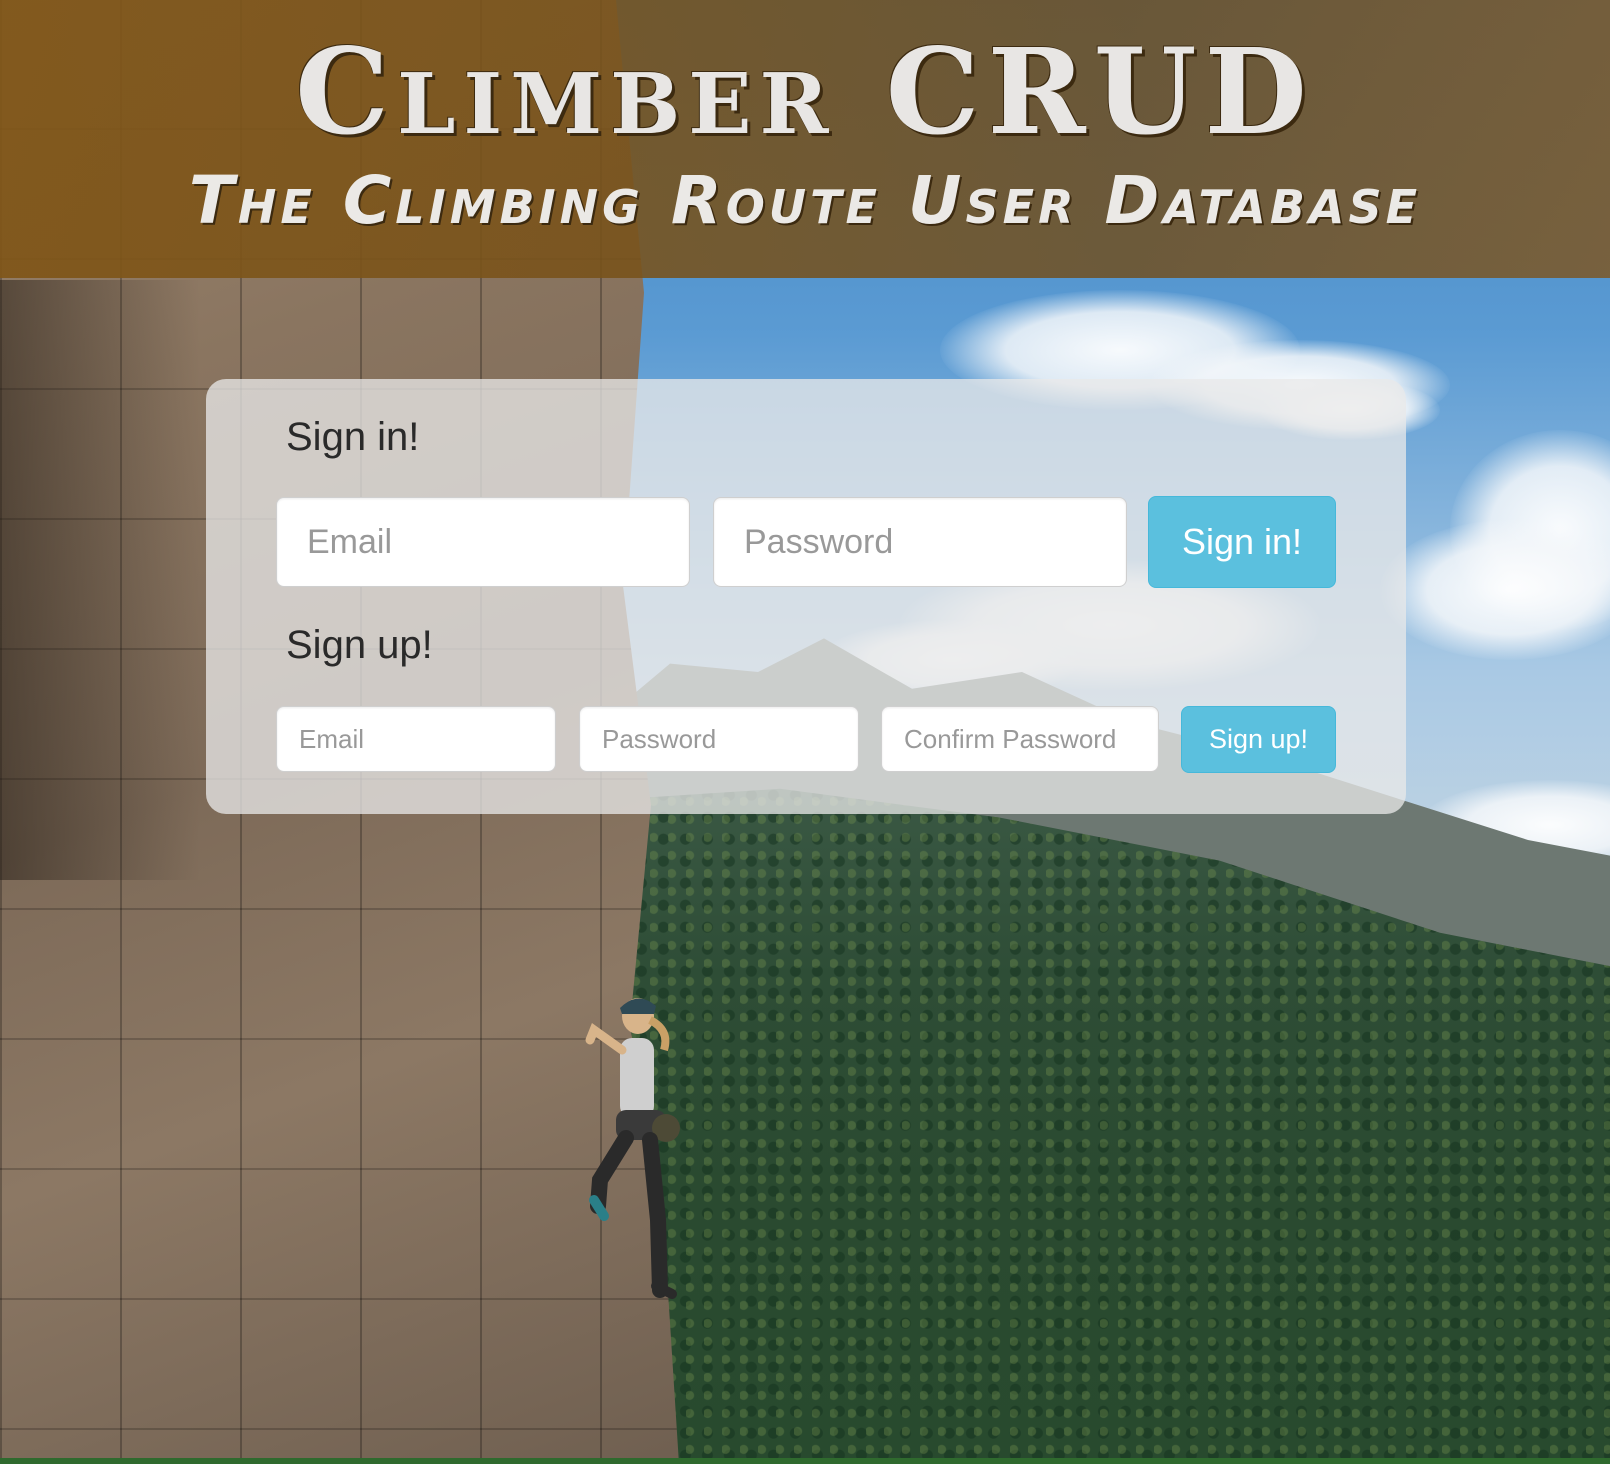 The image size is (1610, 1464). Describe the element at coordinates (353, 437) in the screenshot. I see `sign-in-heading: Sign in!` at that location.